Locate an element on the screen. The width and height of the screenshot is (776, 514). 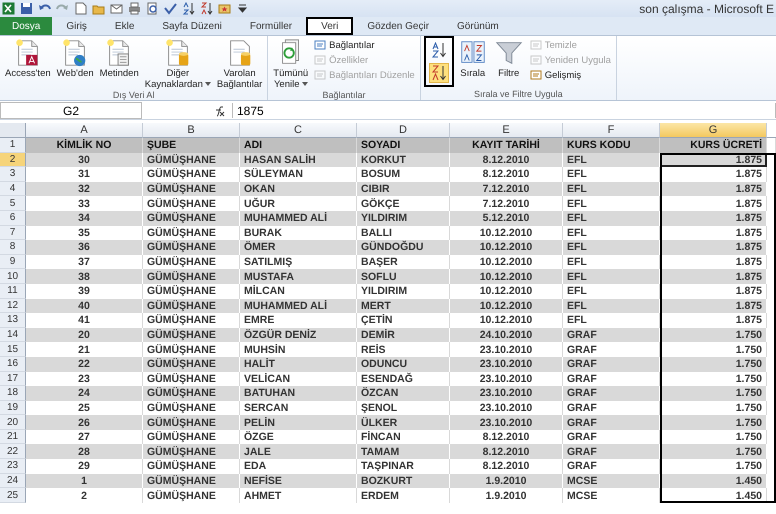
ribbon-tab: Giriş is located at coordinates (76, 26).